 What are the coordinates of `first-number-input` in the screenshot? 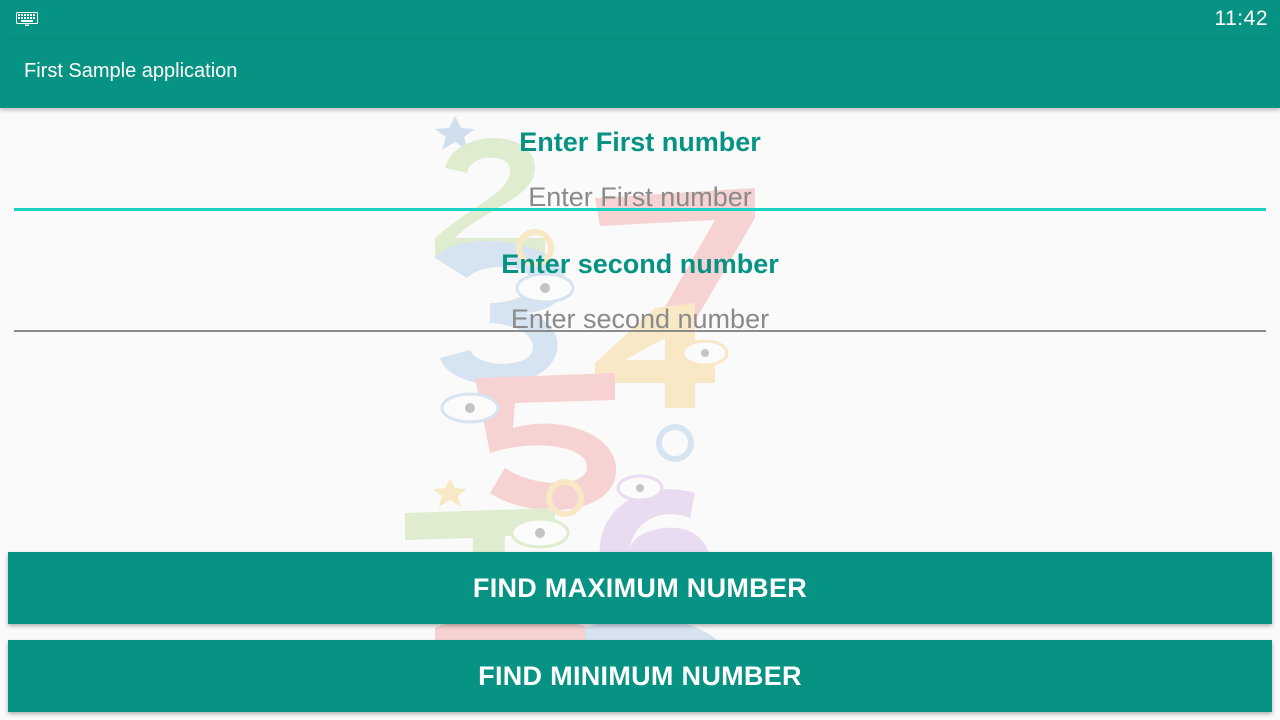 It's located at (640, 197).